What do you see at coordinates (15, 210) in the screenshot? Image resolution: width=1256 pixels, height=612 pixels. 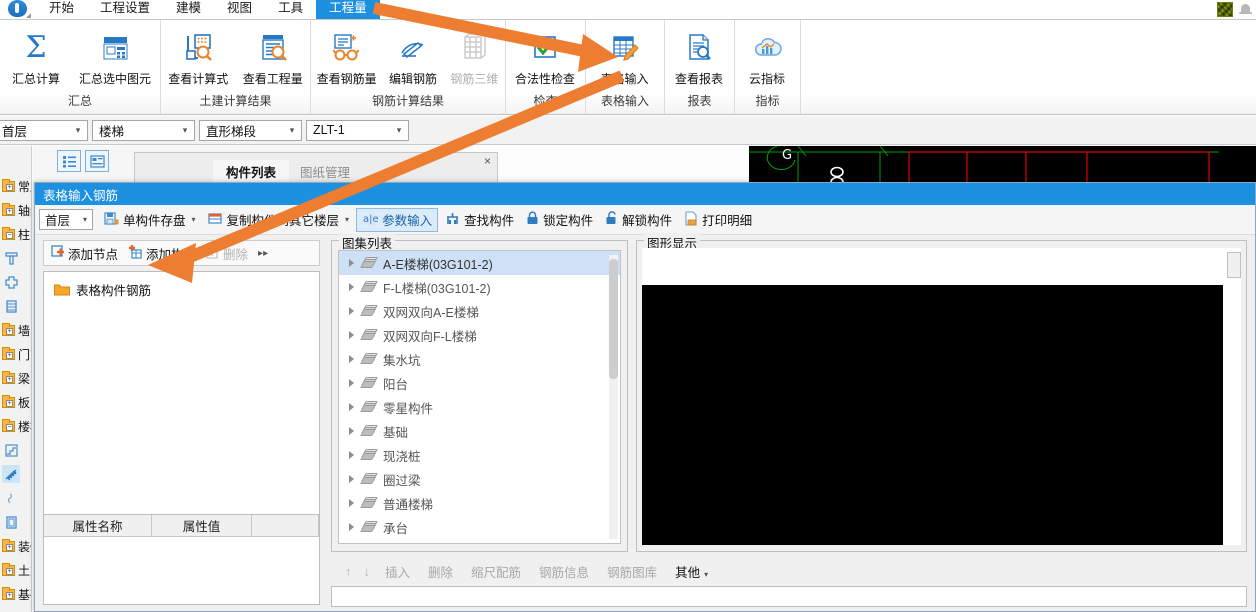 I see `rail-item-axis: +轴线` at bounding box center [15, 210].